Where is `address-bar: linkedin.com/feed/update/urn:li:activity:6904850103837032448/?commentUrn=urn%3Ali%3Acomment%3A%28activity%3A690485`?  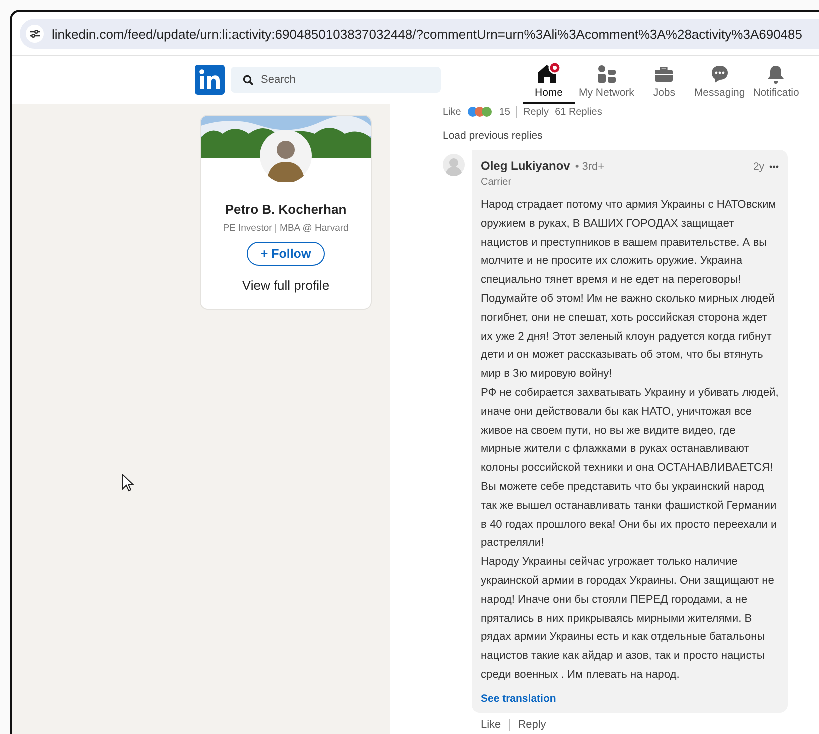
address-bar: linkedin.com/feed/update/urn:li:activity:6904850103837032448/?commentUrn=urn%3Ali%3Acomment%3A%28activity%3A690485 is located at coordinates (419, 34).